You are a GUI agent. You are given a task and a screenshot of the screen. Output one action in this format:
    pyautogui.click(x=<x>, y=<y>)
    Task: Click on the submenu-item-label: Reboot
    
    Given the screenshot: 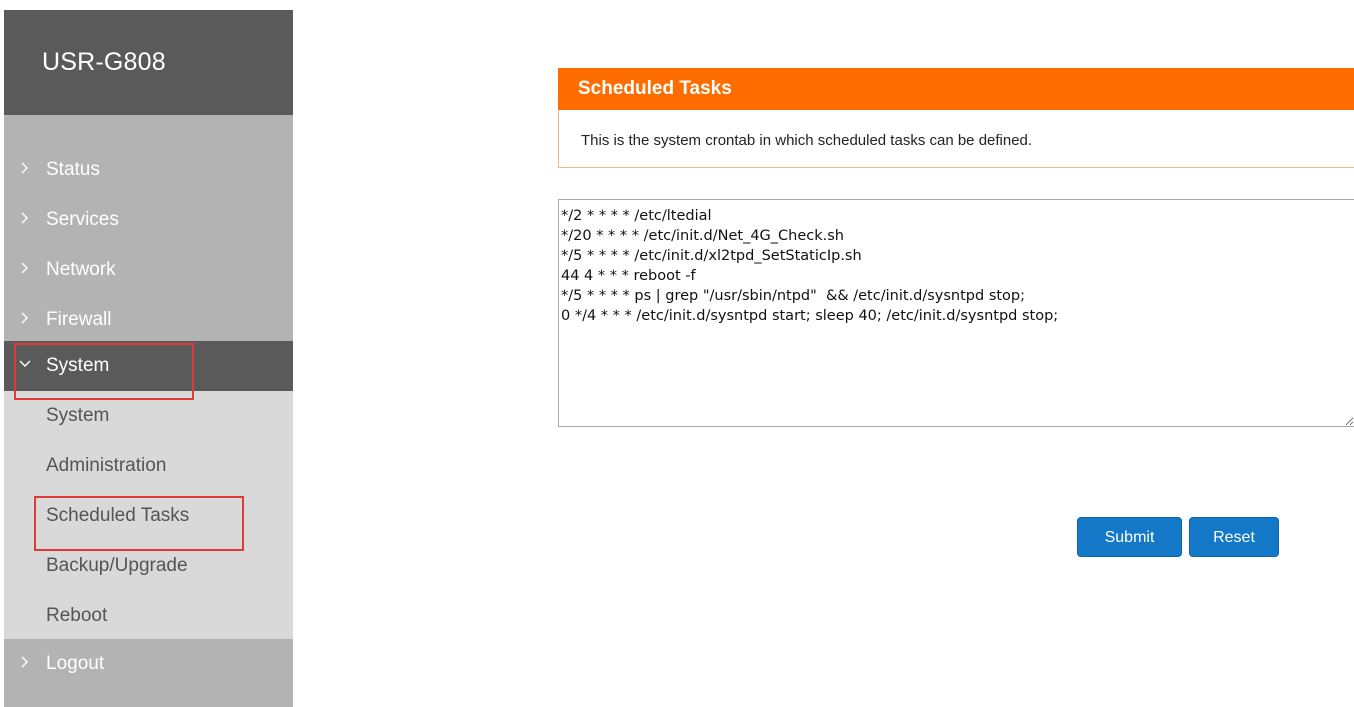 What is the action you would take?
    pyautogui.click(x=77, y=615)
    